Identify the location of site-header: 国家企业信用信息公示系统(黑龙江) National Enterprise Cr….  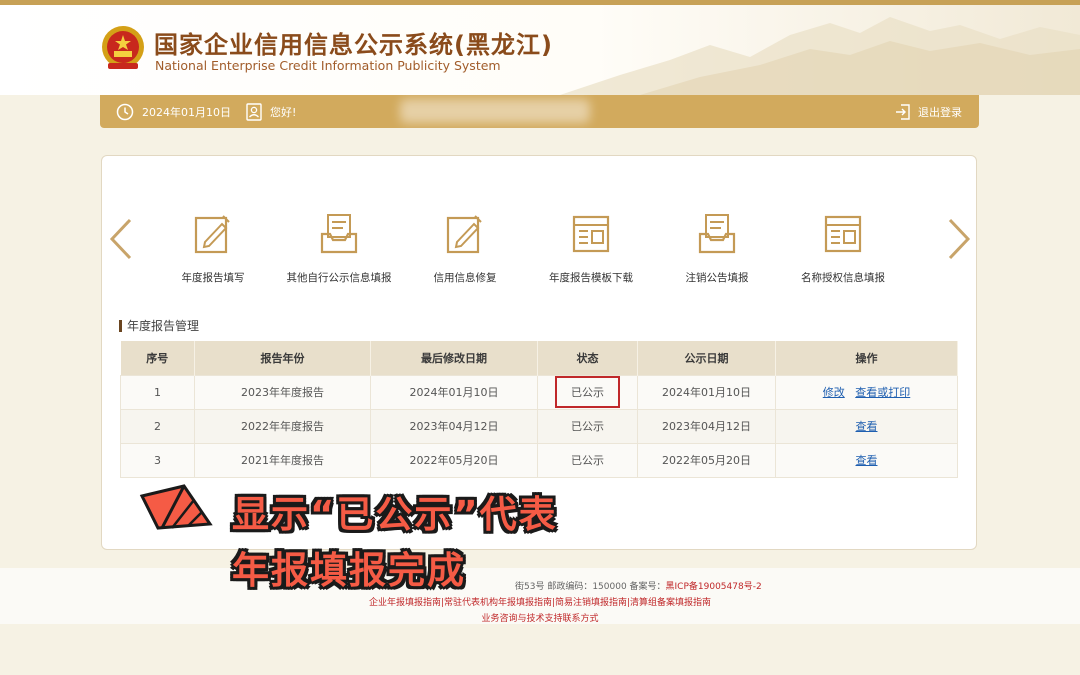
(540, 50).